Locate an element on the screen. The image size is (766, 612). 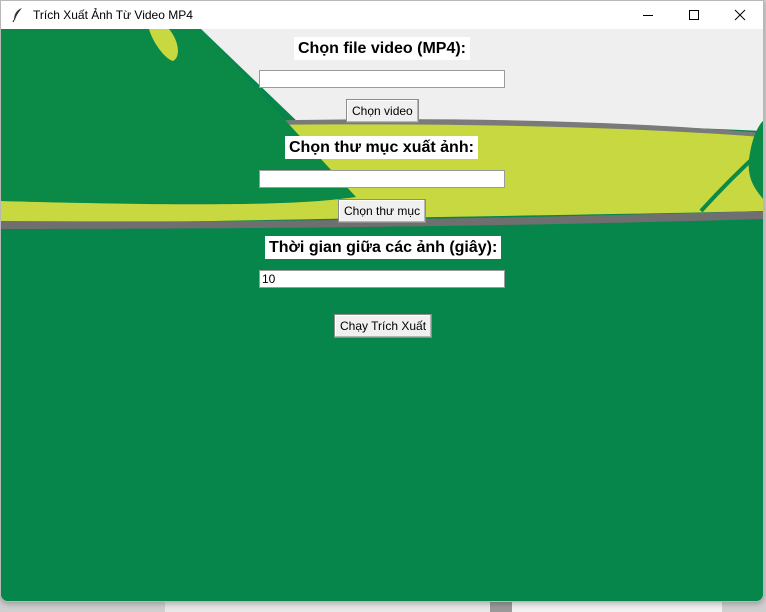
minimize-icon is located at coordinates (648, 15).